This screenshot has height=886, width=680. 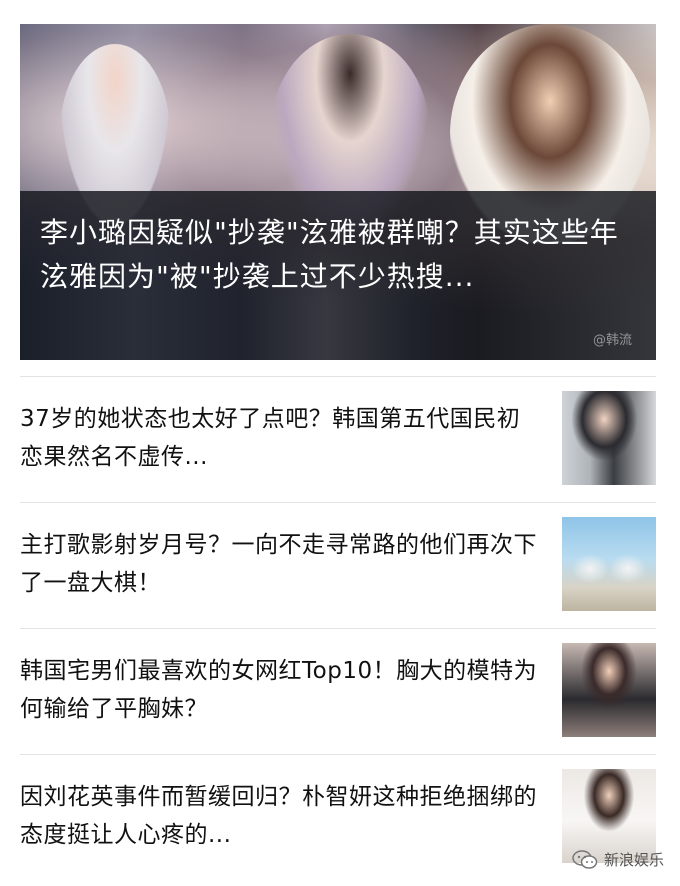 What do you see at coordinates (280, 564) in the screenshot?
I see `article-title: 主打歌影射岁月号？一向不走寻常路的他们再次下了一盘大棋！` at bounding box center [280, 564].